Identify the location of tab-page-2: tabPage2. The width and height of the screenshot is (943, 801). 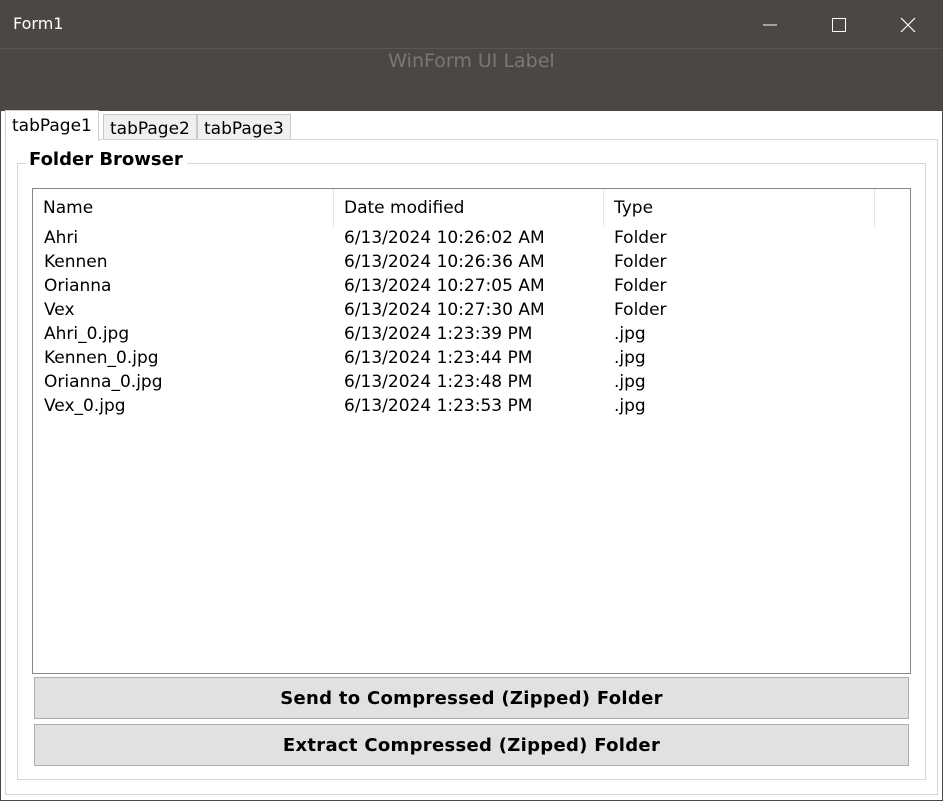
(150, 127).